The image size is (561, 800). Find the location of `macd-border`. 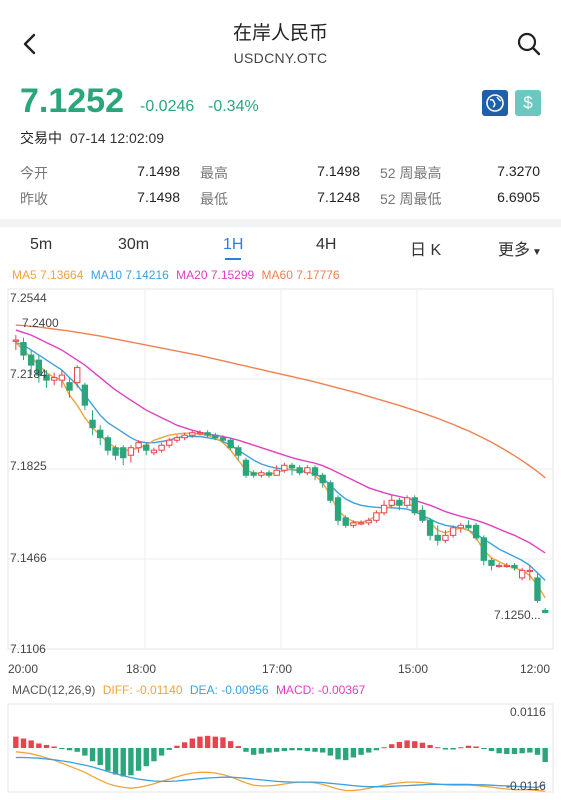

macd-border is located at coordinates (280, 748).